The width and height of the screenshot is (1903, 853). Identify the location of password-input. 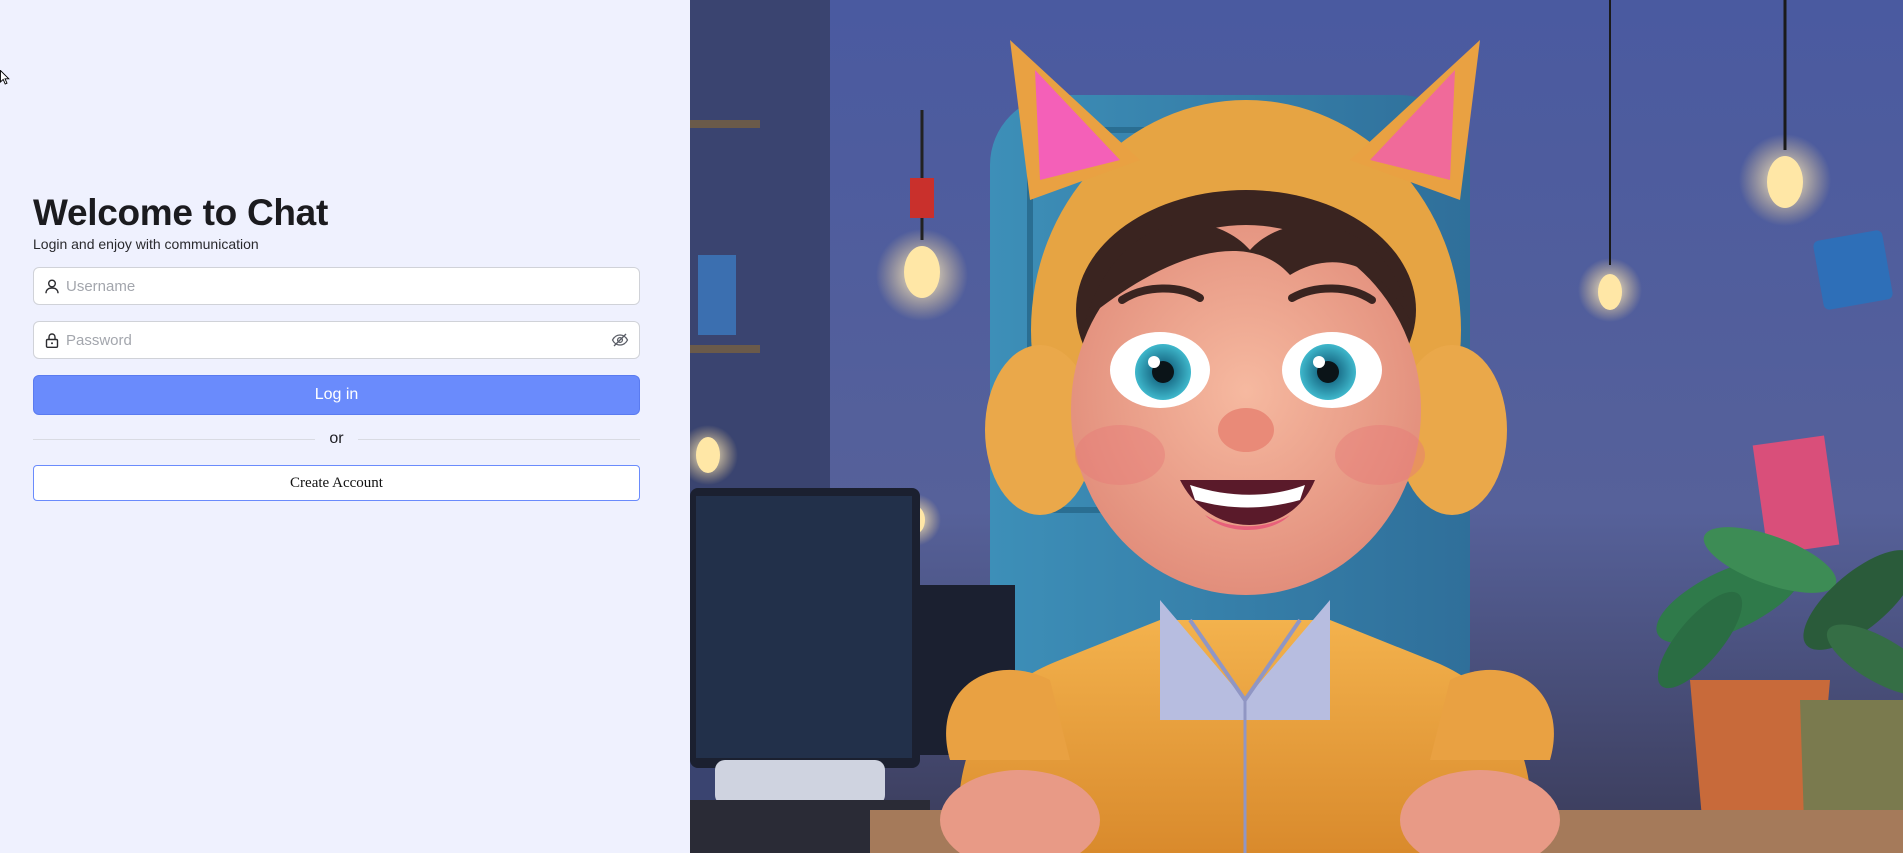
(338, 340).